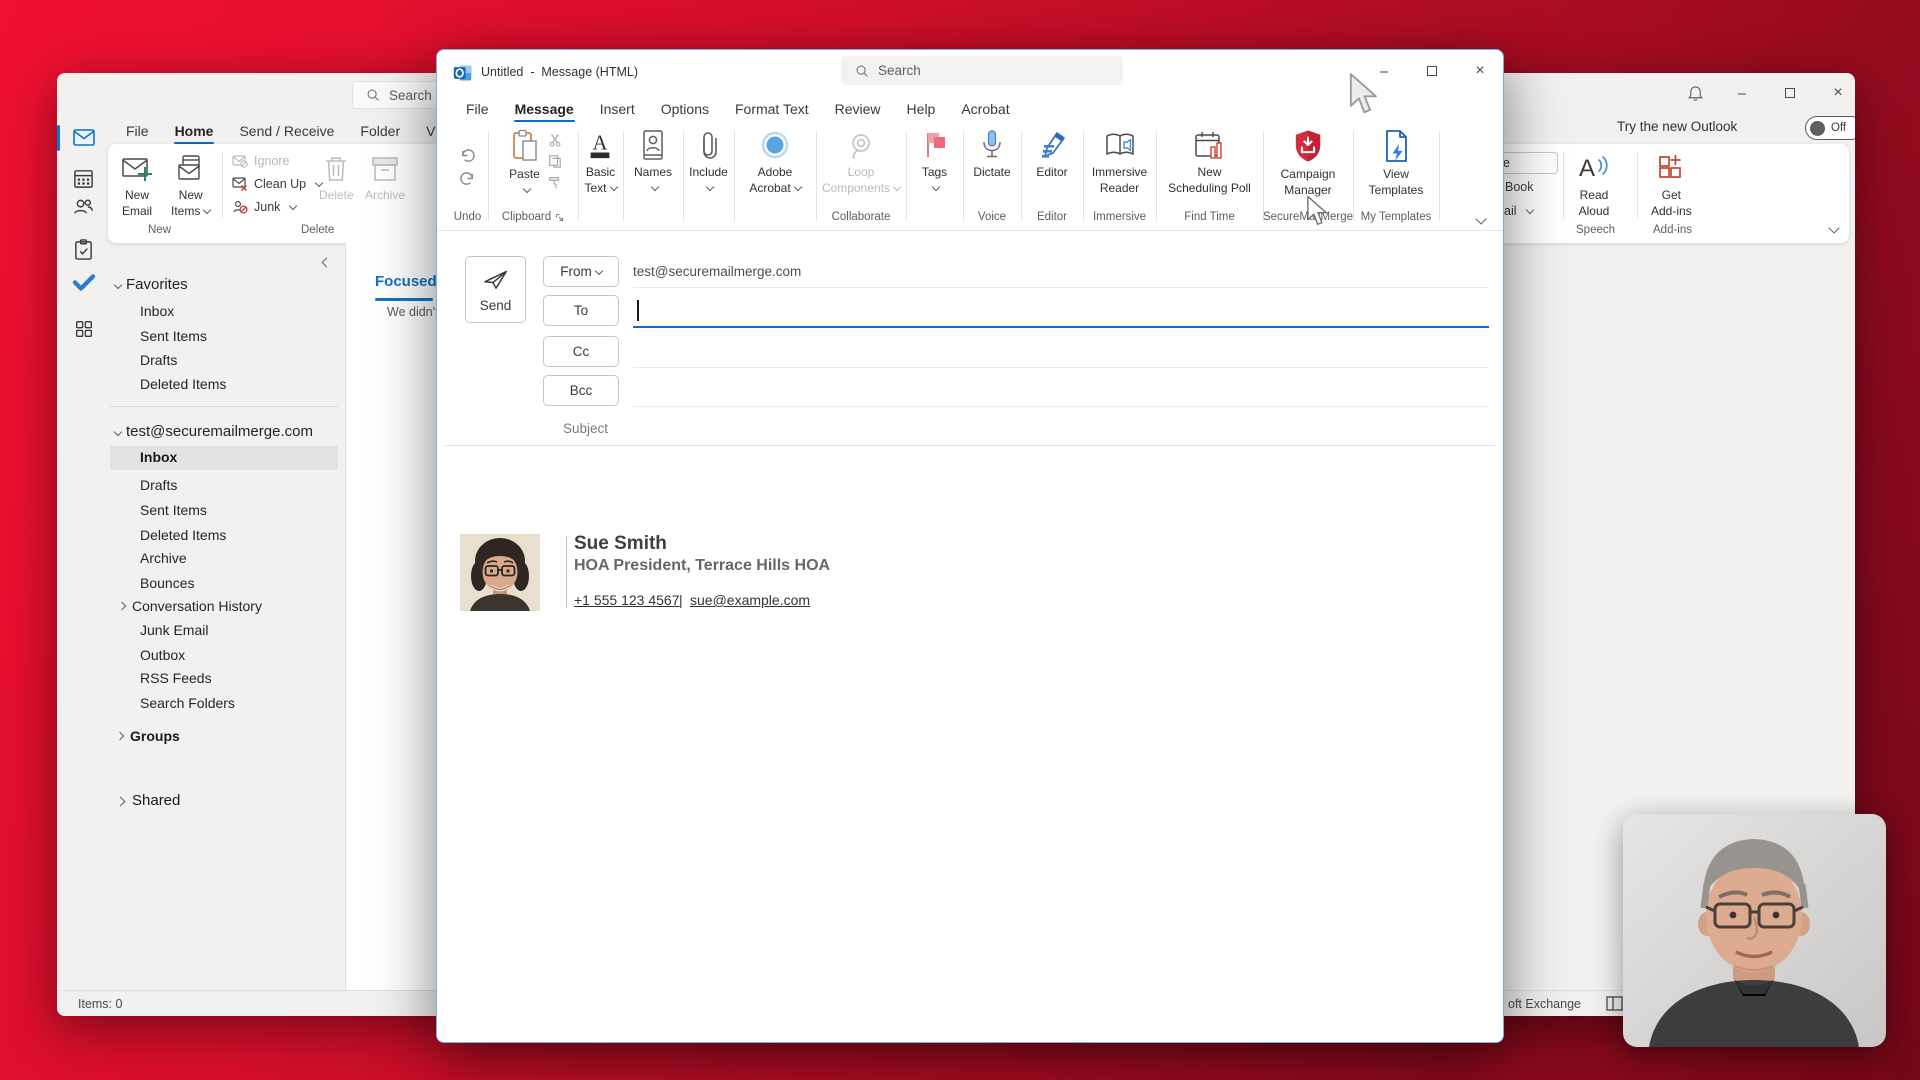 This screenshot has height=1080, width=1920. What do you see at coordinates (1396, 163) in the screenshot?
I see `view-templates-button: View Templates` at bounding box center [1396, 163].